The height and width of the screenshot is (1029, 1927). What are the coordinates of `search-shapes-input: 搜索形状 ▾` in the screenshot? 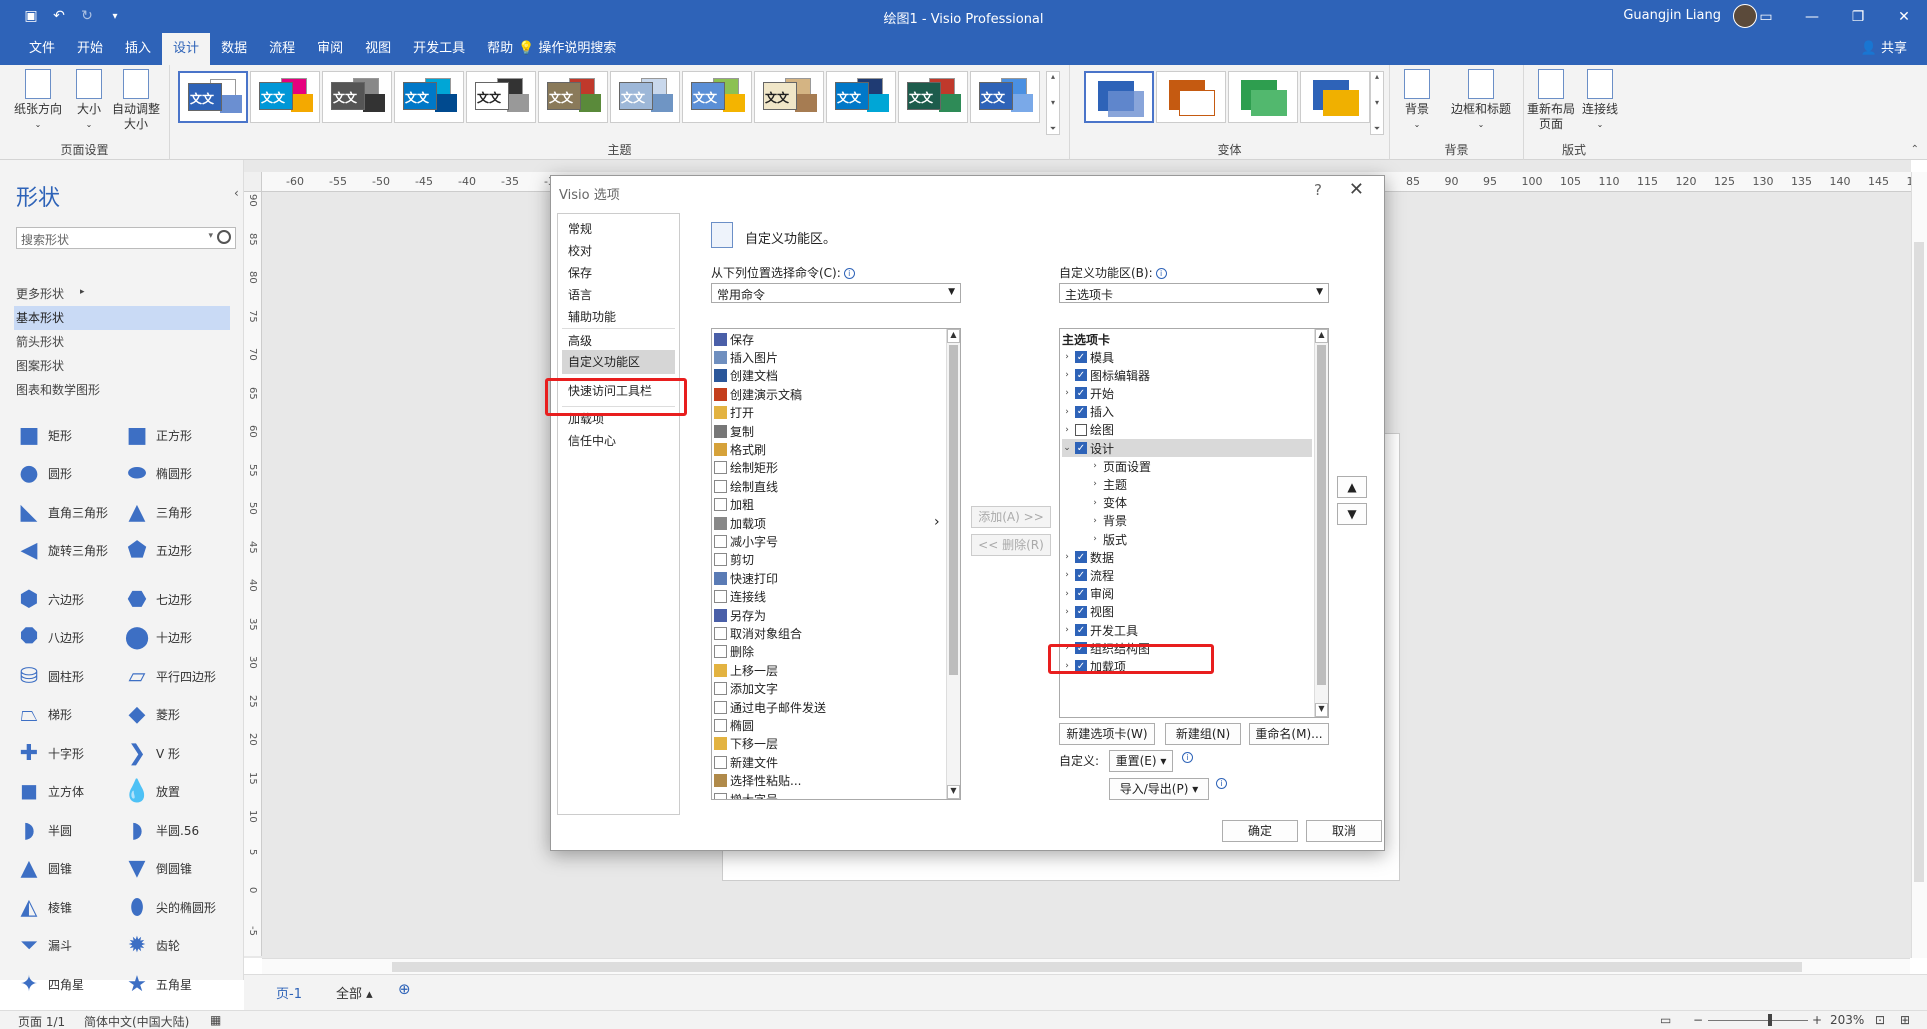 It's located at (126, 238).